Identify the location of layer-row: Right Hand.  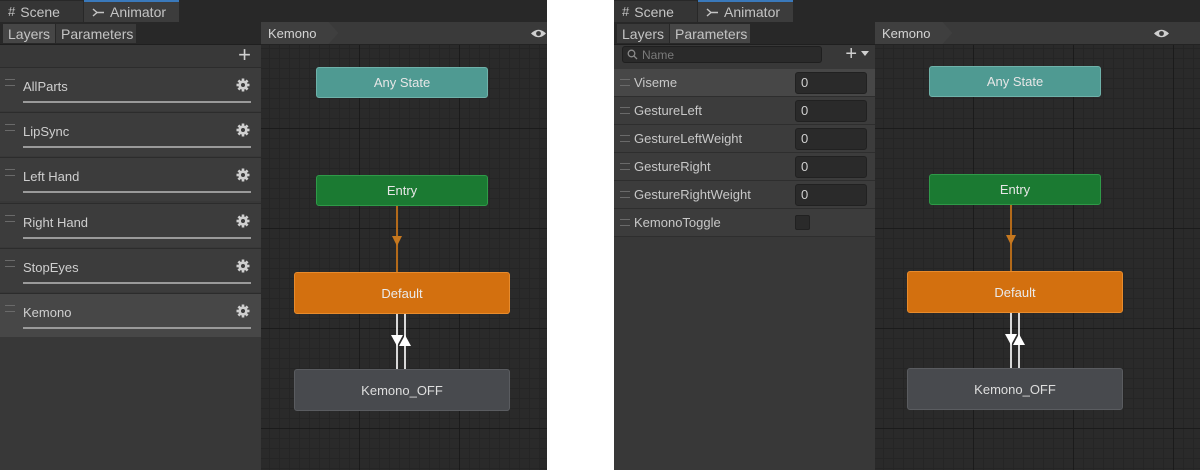
(130, 224).